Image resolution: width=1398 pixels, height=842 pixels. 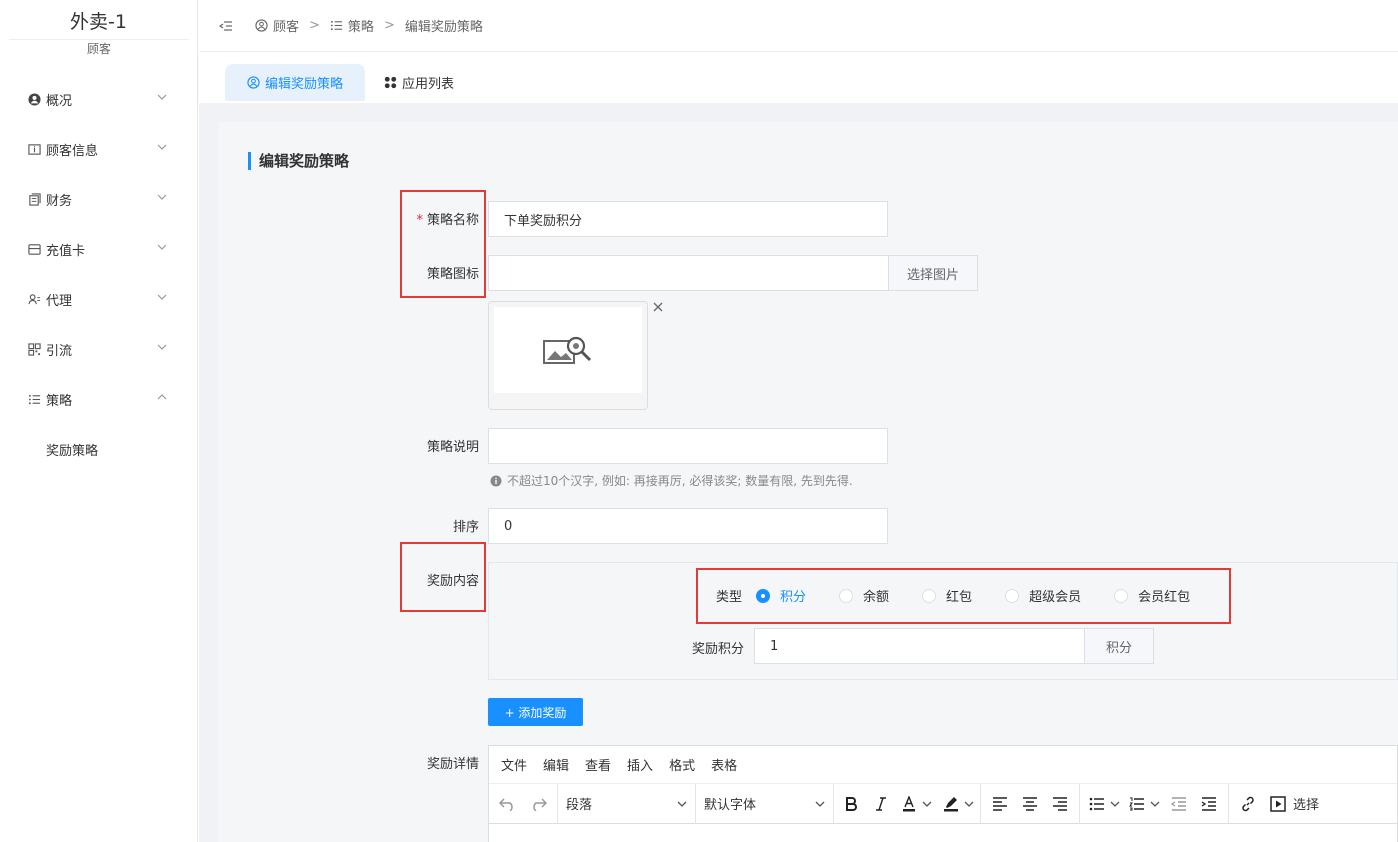 What do you see at coordinates (1306, 803) in the screenshot?
I see `choose-button: 选择` at bounding box center [1306, 803].